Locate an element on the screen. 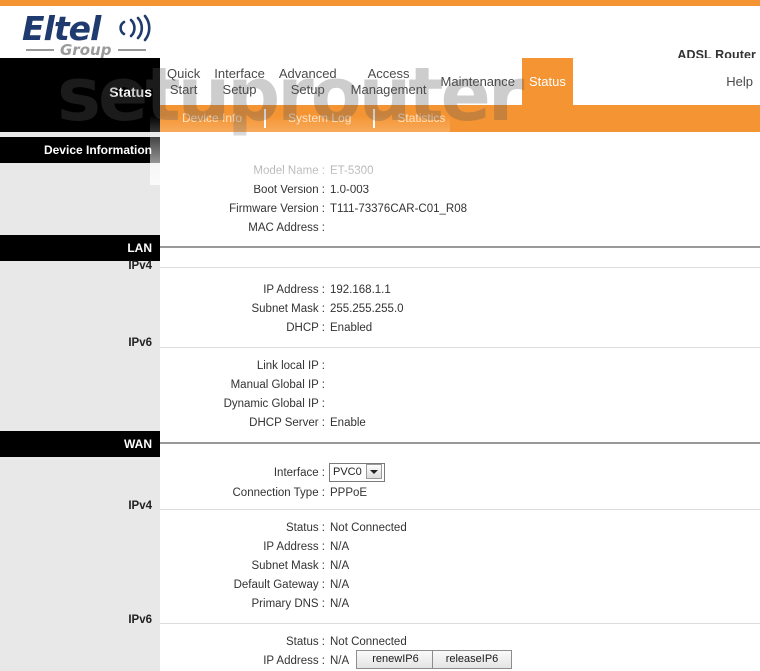 The height and width of the screenshot is (671, 760). eltel-logo: Eltel Group is located at coordinates (114, 34).